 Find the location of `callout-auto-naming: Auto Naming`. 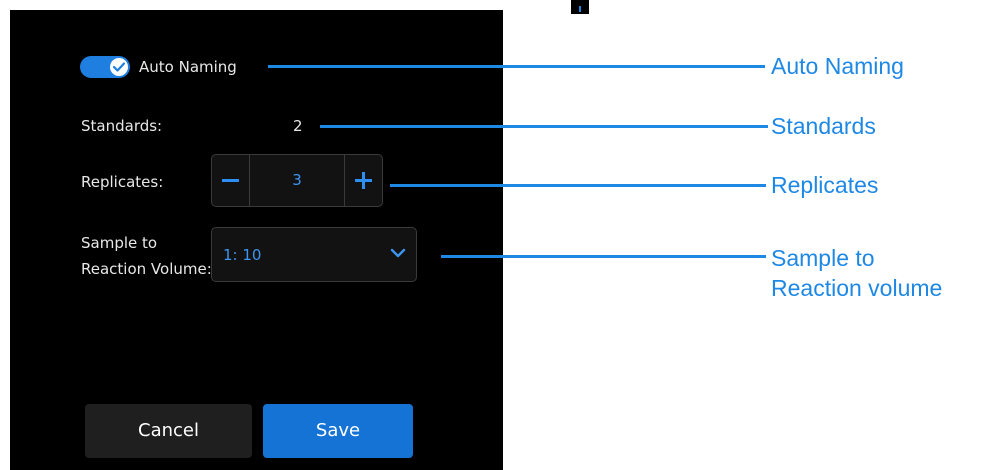

callout-auto-naming: Auto Naming is located at coordinates (837, 66).